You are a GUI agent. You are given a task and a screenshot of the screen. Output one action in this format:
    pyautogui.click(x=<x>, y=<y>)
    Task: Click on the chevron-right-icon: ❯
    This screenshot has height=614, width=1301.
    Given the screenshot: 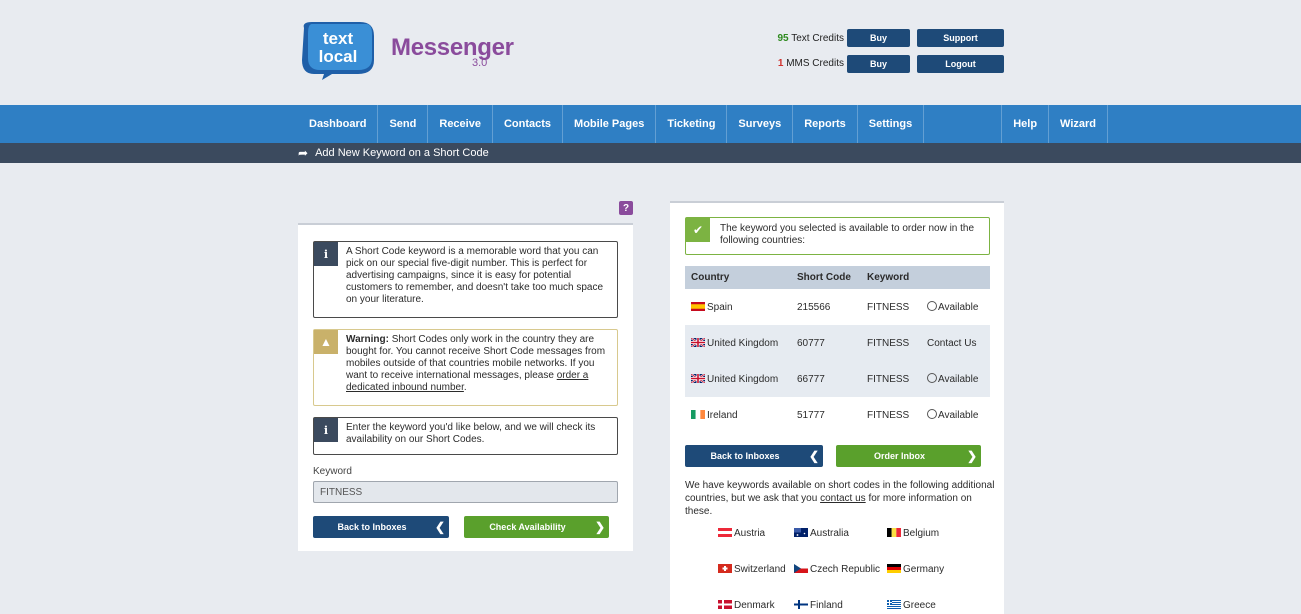 What is the action you would take?
    pyautogui.click(x=972, y=456)
    